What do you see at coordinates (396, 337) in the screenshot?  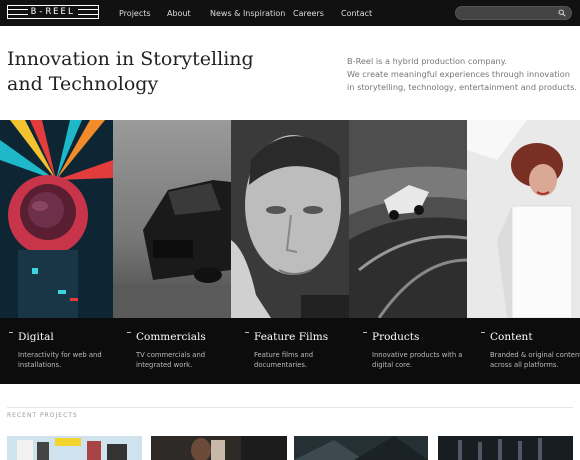 I see `category-title: Products` at bounding box center [396, 337].